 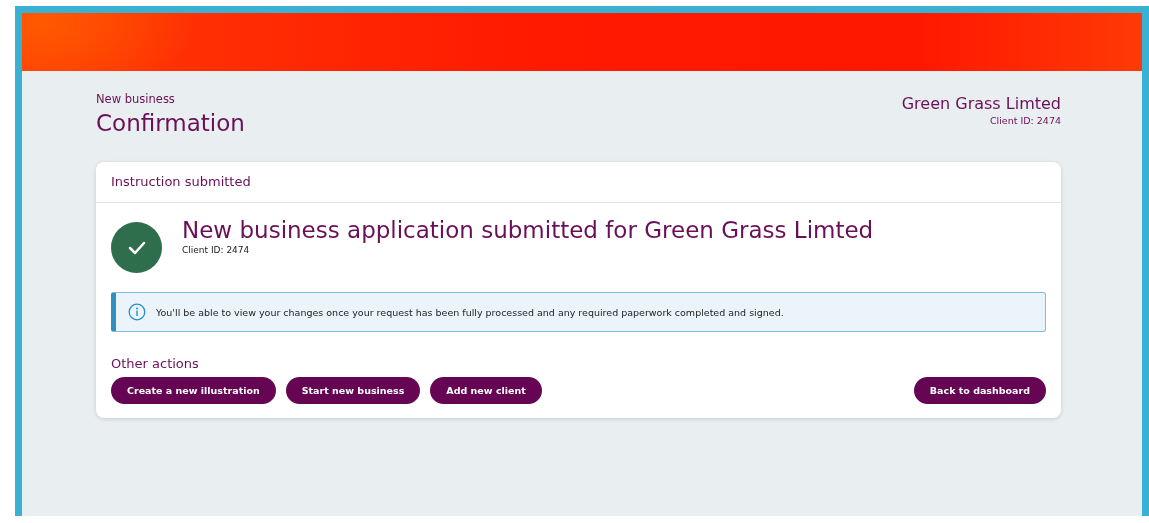 I want to click on action-button: Create a new illustration, so click(x=193, y=390).